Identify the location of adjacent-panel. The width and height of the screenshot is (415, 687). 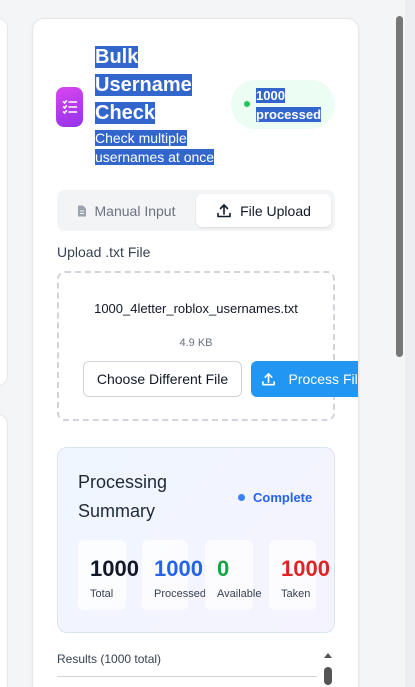
(4, 202).